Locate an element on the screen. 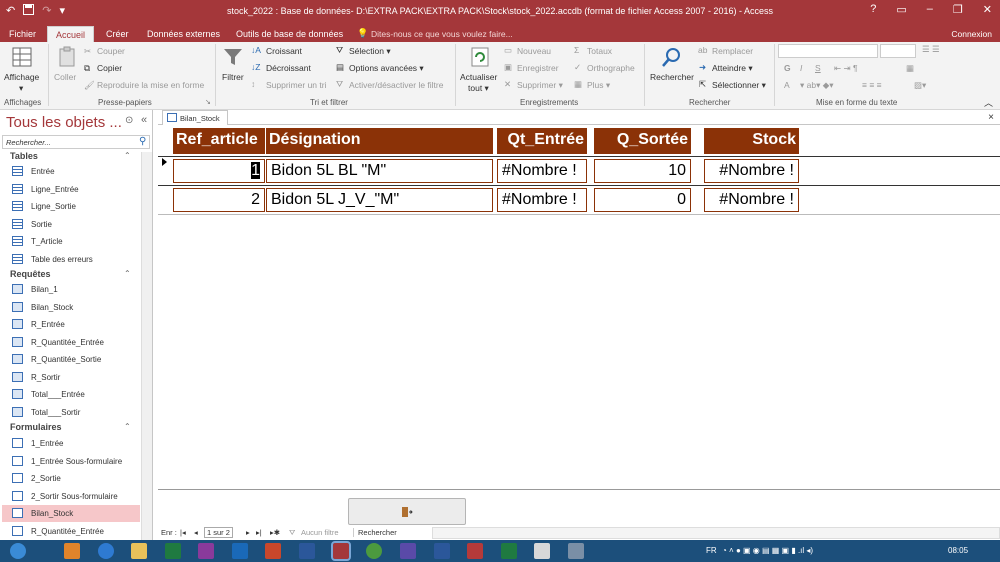 The width and height of the screenshot is (1000, 562). onenote-icon is located at coordinates (206, 551).